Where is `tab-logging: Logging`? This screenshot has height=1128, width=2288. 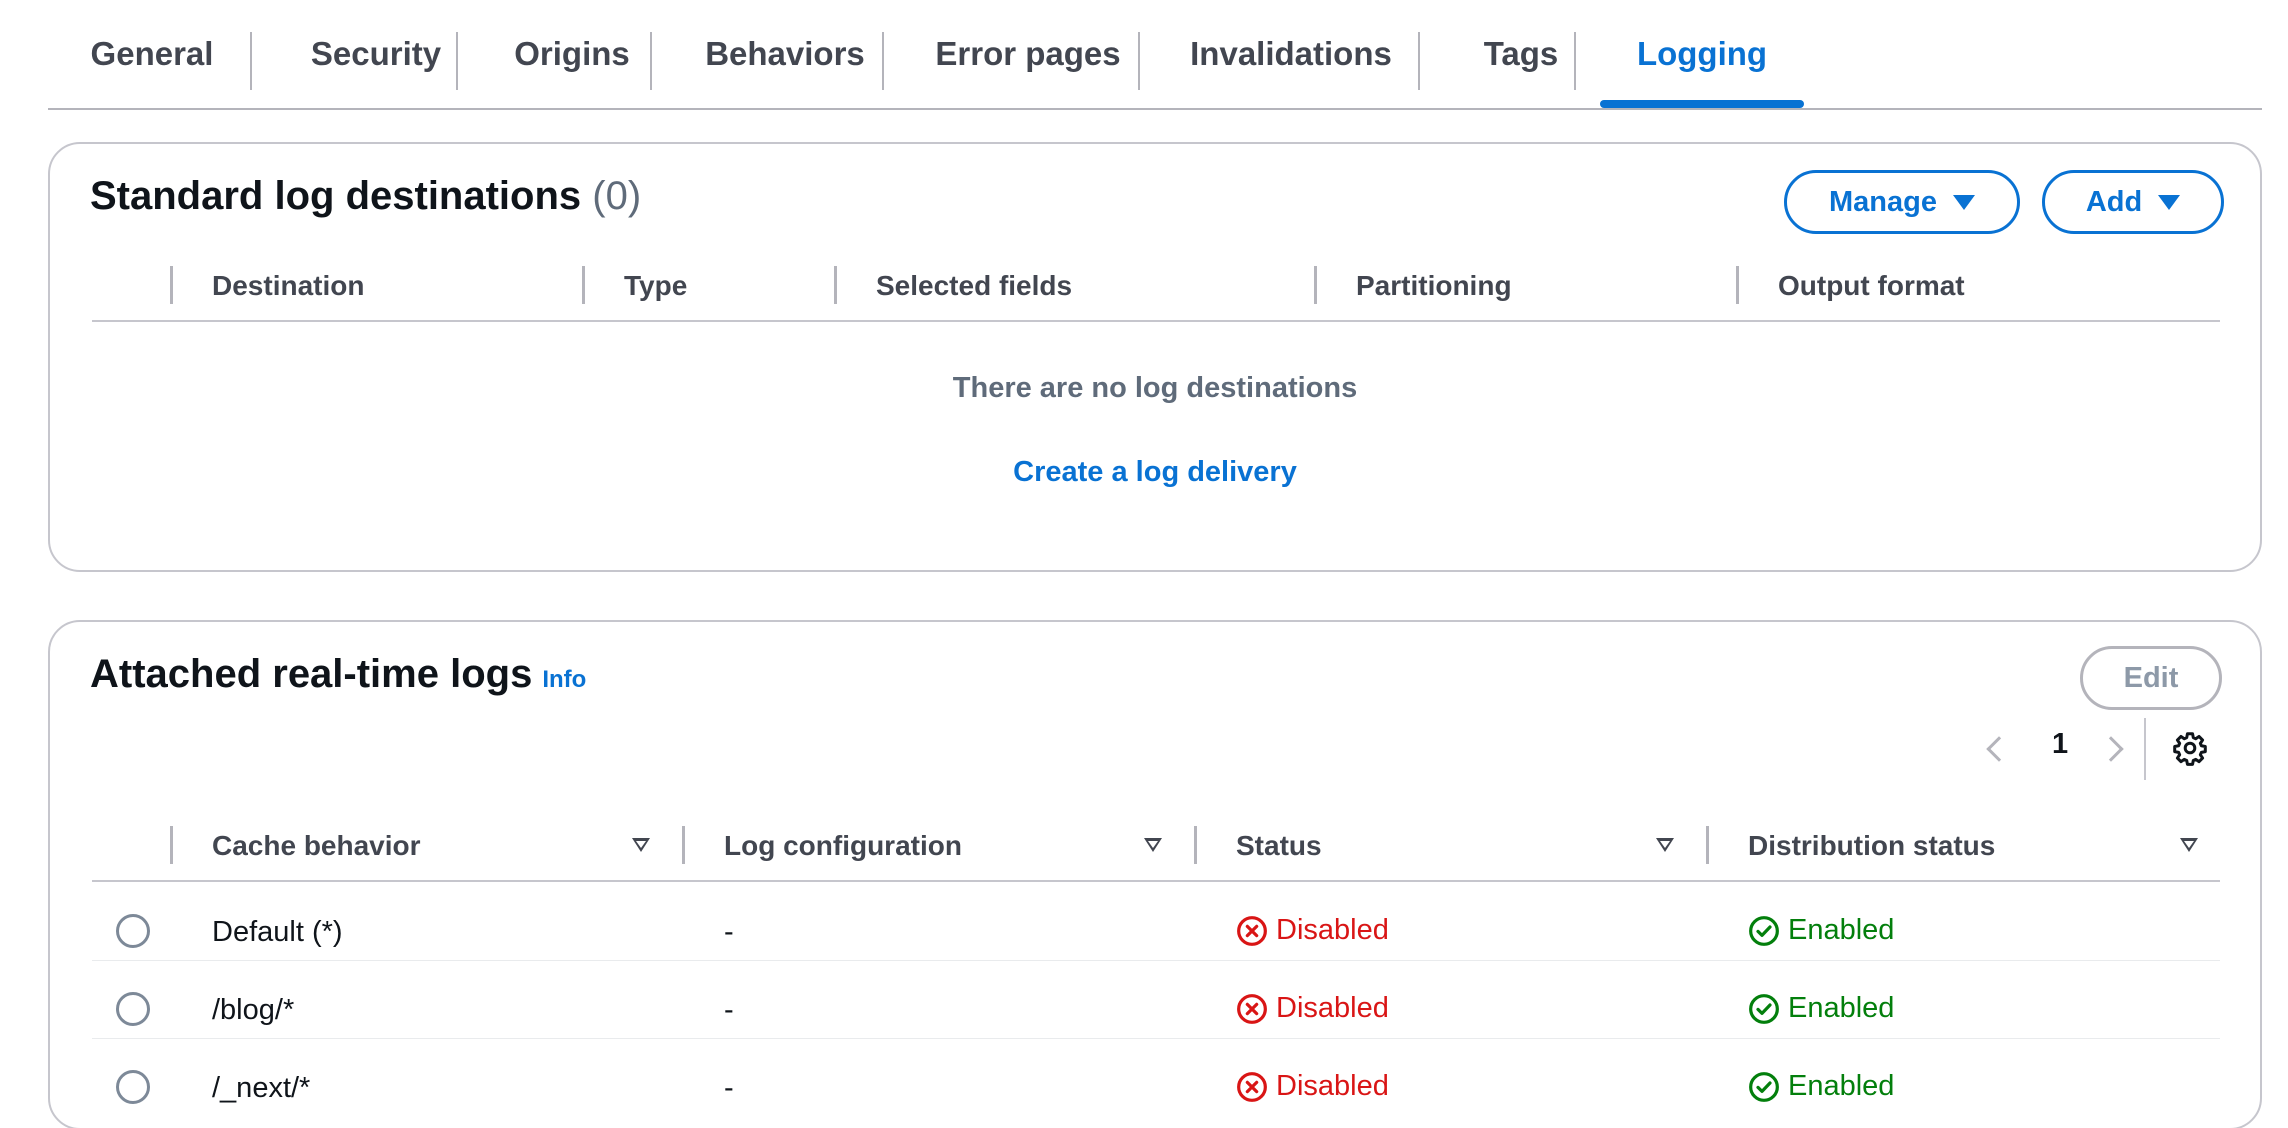
tab-logging: Logging is located at coordinates (1702, 54).